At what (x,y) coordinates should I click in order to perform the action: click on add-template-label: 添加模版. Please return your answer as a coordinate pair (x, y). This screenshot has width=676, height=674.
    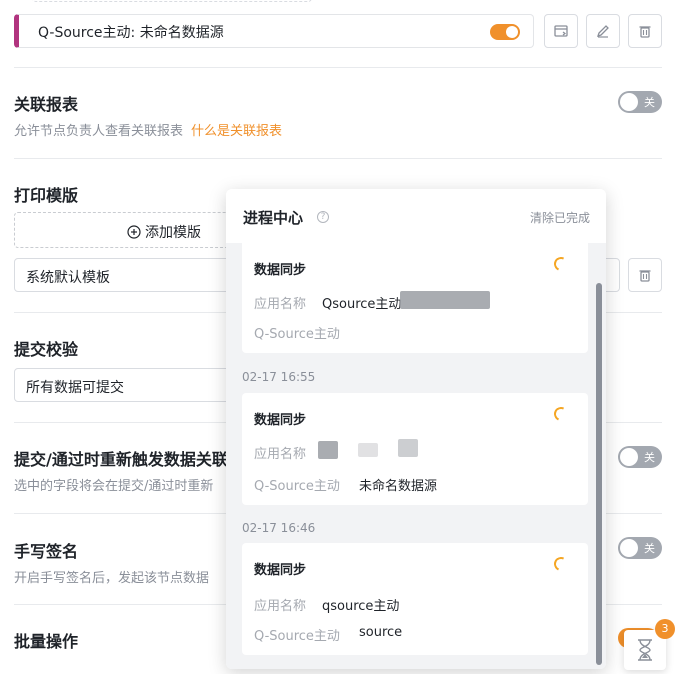
    Looking at the image, I should click on (173, 233).